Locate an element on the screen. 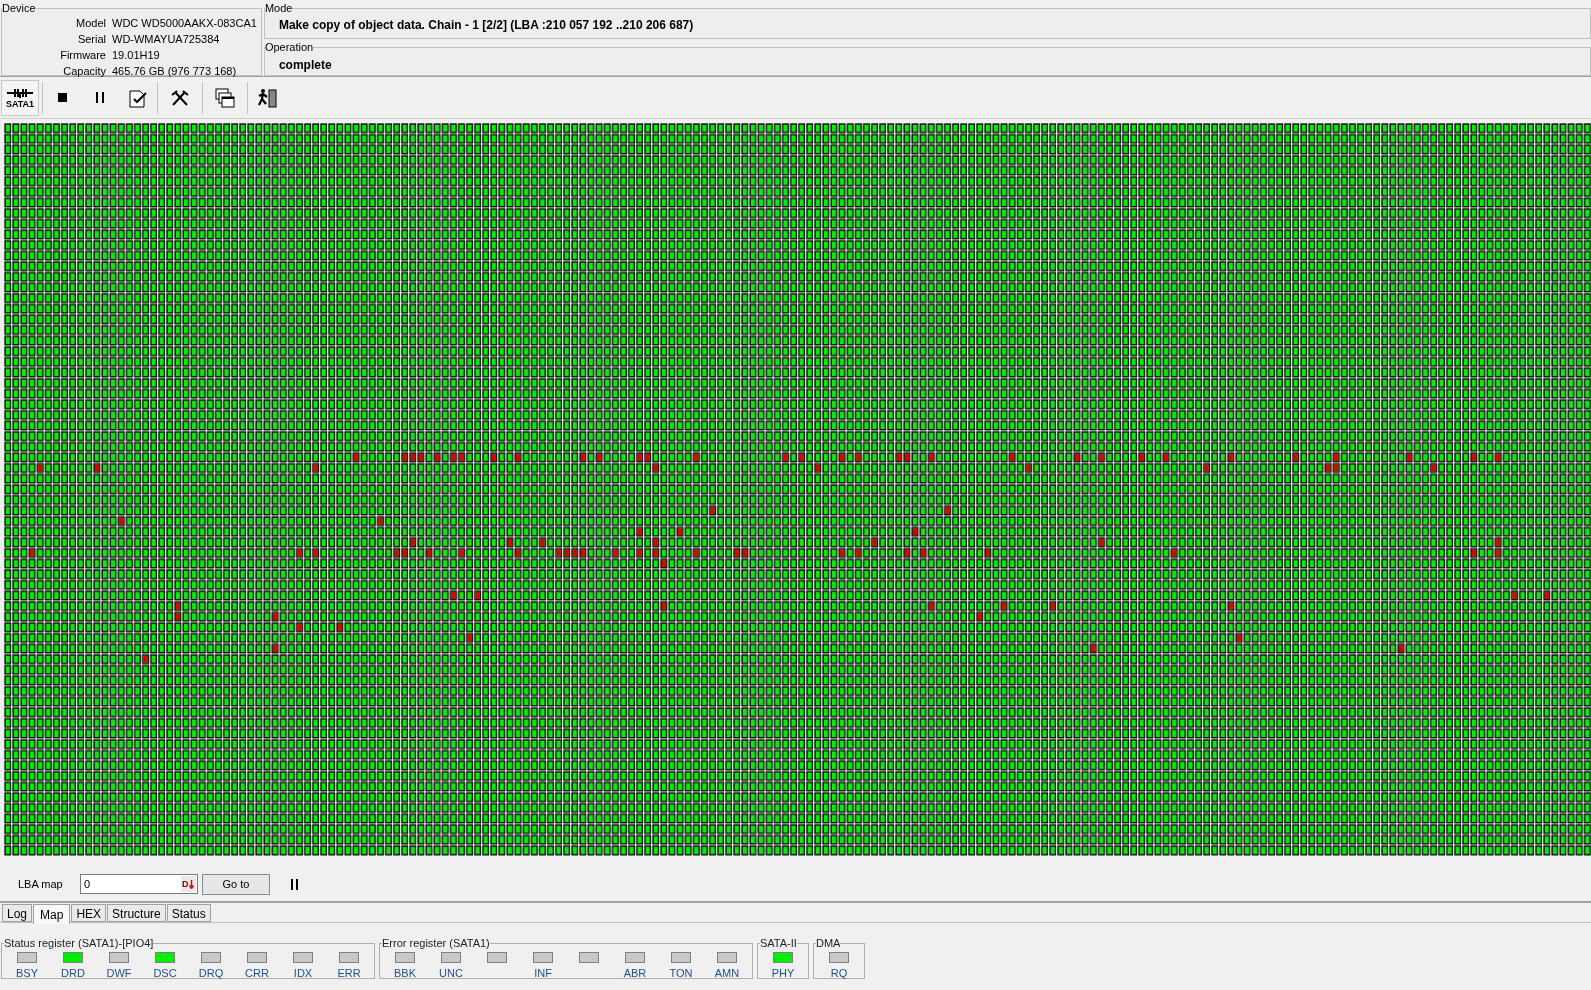 The height and width of the screenshot is (990, 1591). indicator-label: BBK is located at coordinates (405, 972).